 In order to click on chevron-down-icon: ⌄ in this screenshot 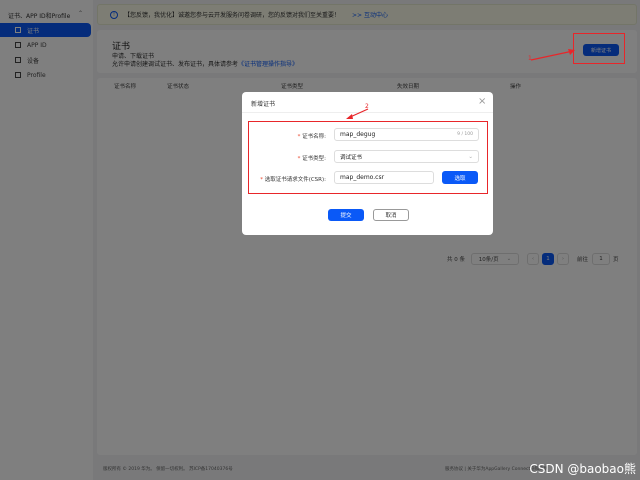, I will do `click(470, 156)`.